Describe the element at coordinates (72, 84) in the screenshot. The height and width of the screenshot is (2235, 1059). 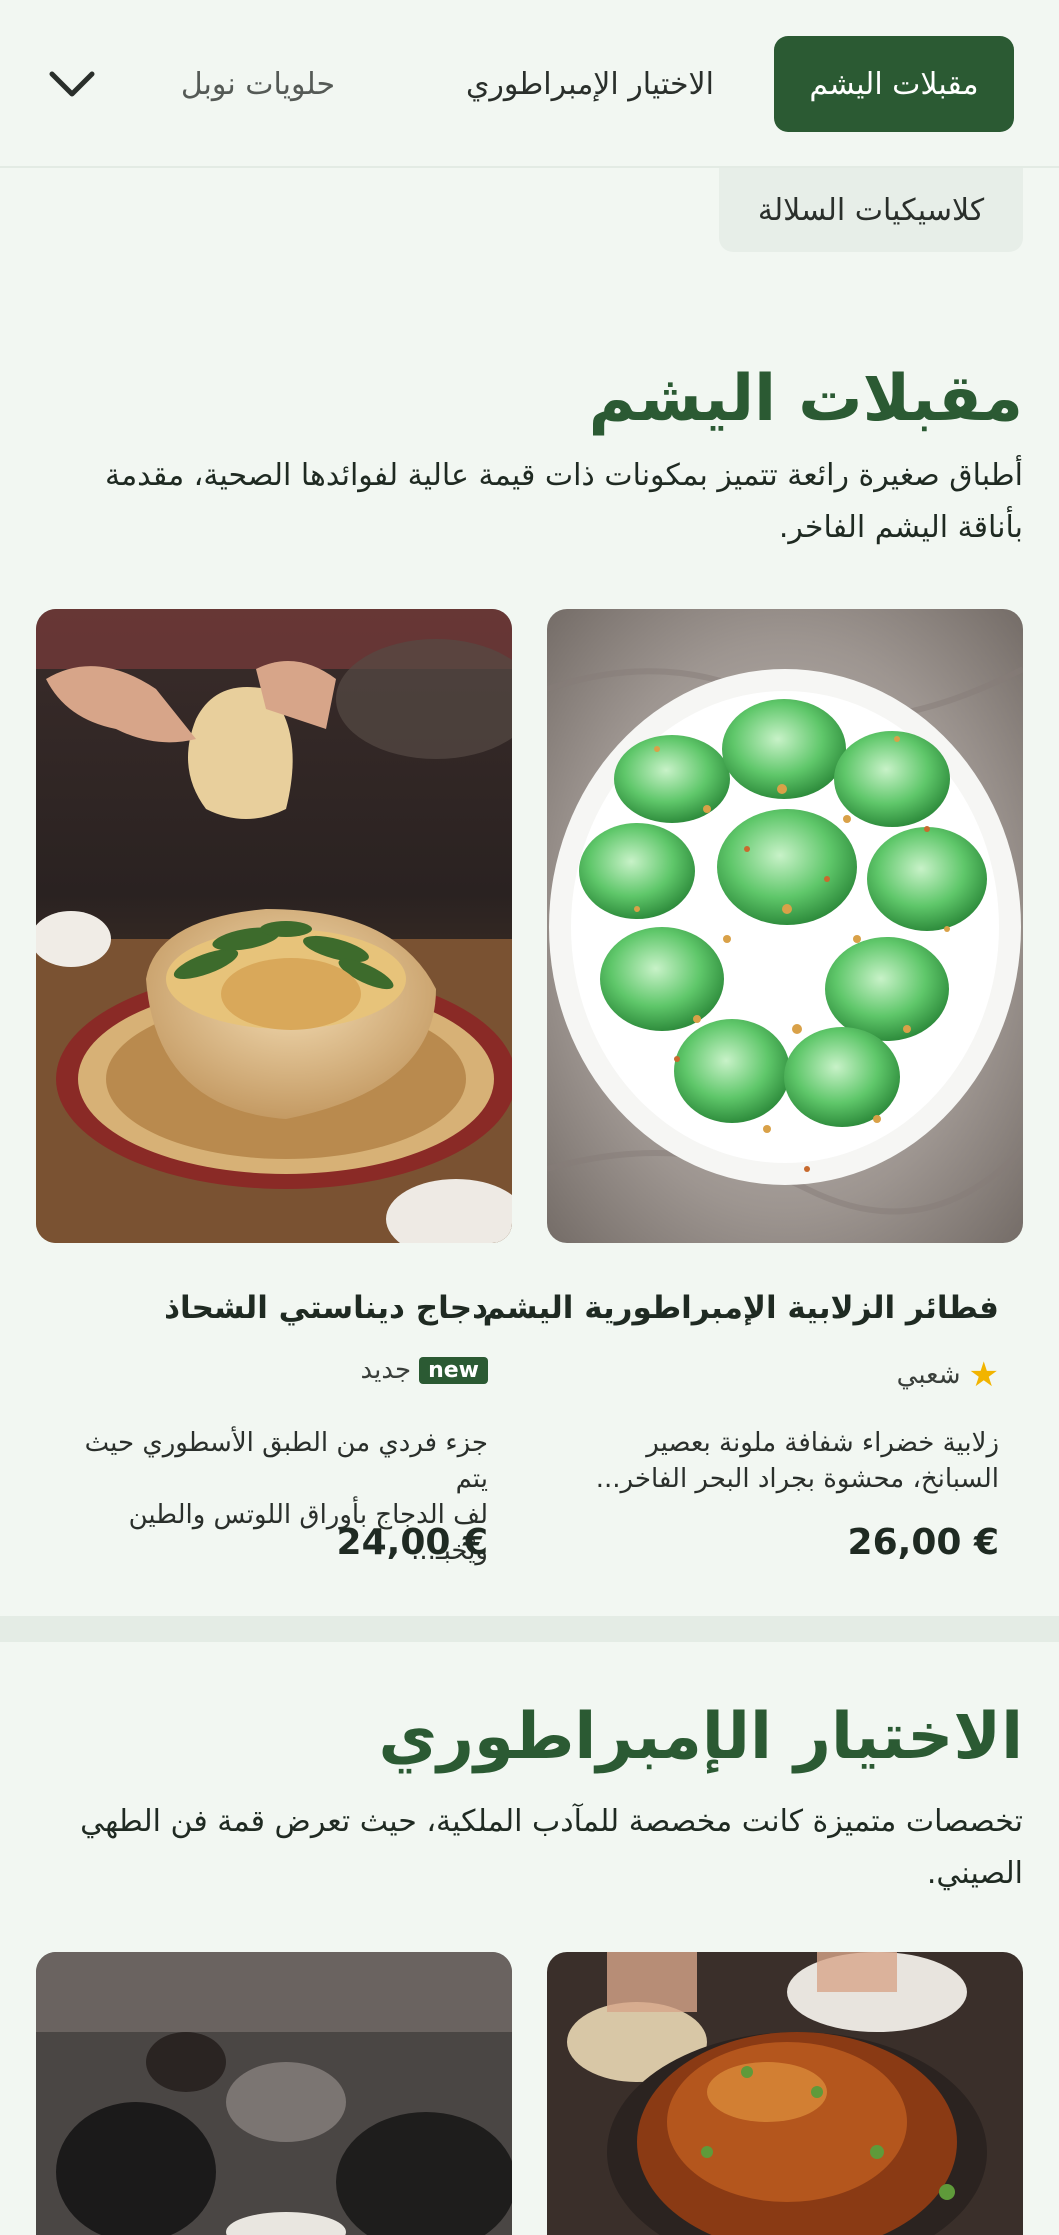
I see `chevron-down-icon` at that location.